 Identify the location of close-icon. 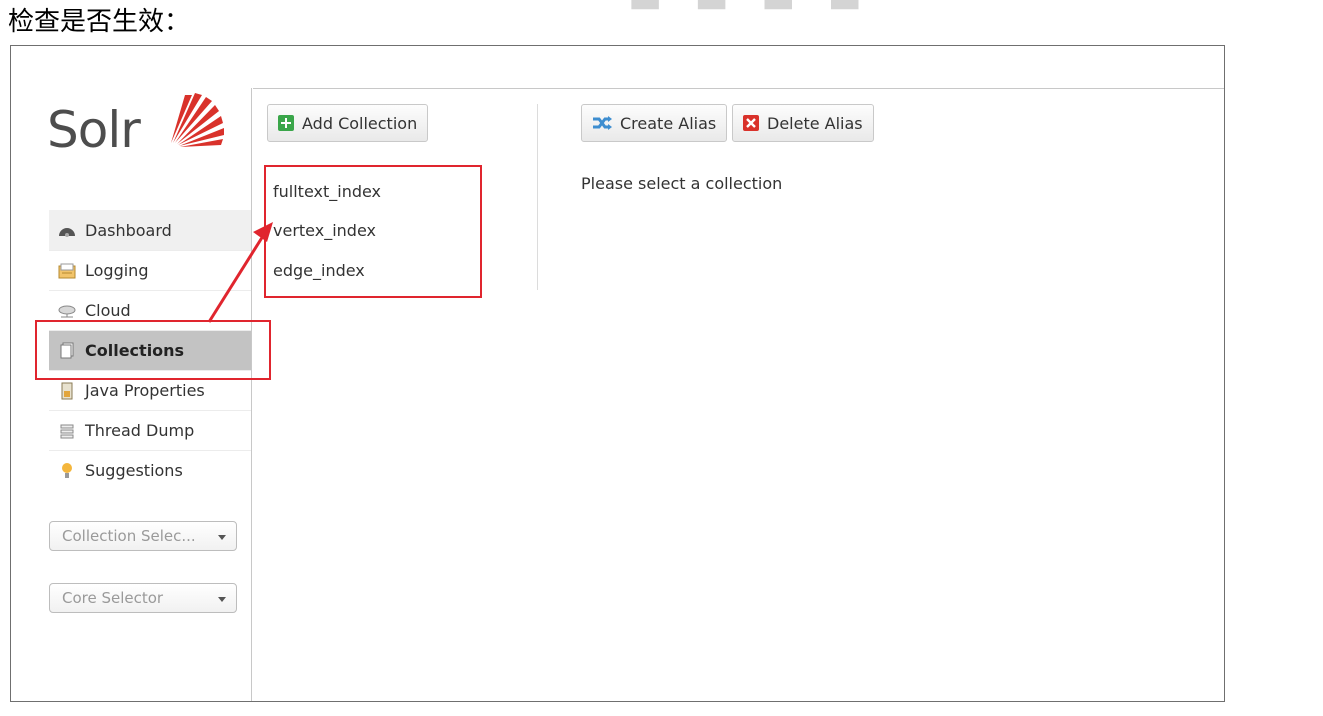
(751, 123).